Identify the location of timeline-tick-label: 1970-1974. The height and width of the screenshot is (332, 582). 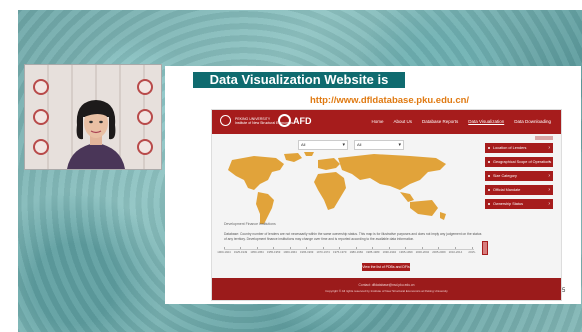
(323, 252).